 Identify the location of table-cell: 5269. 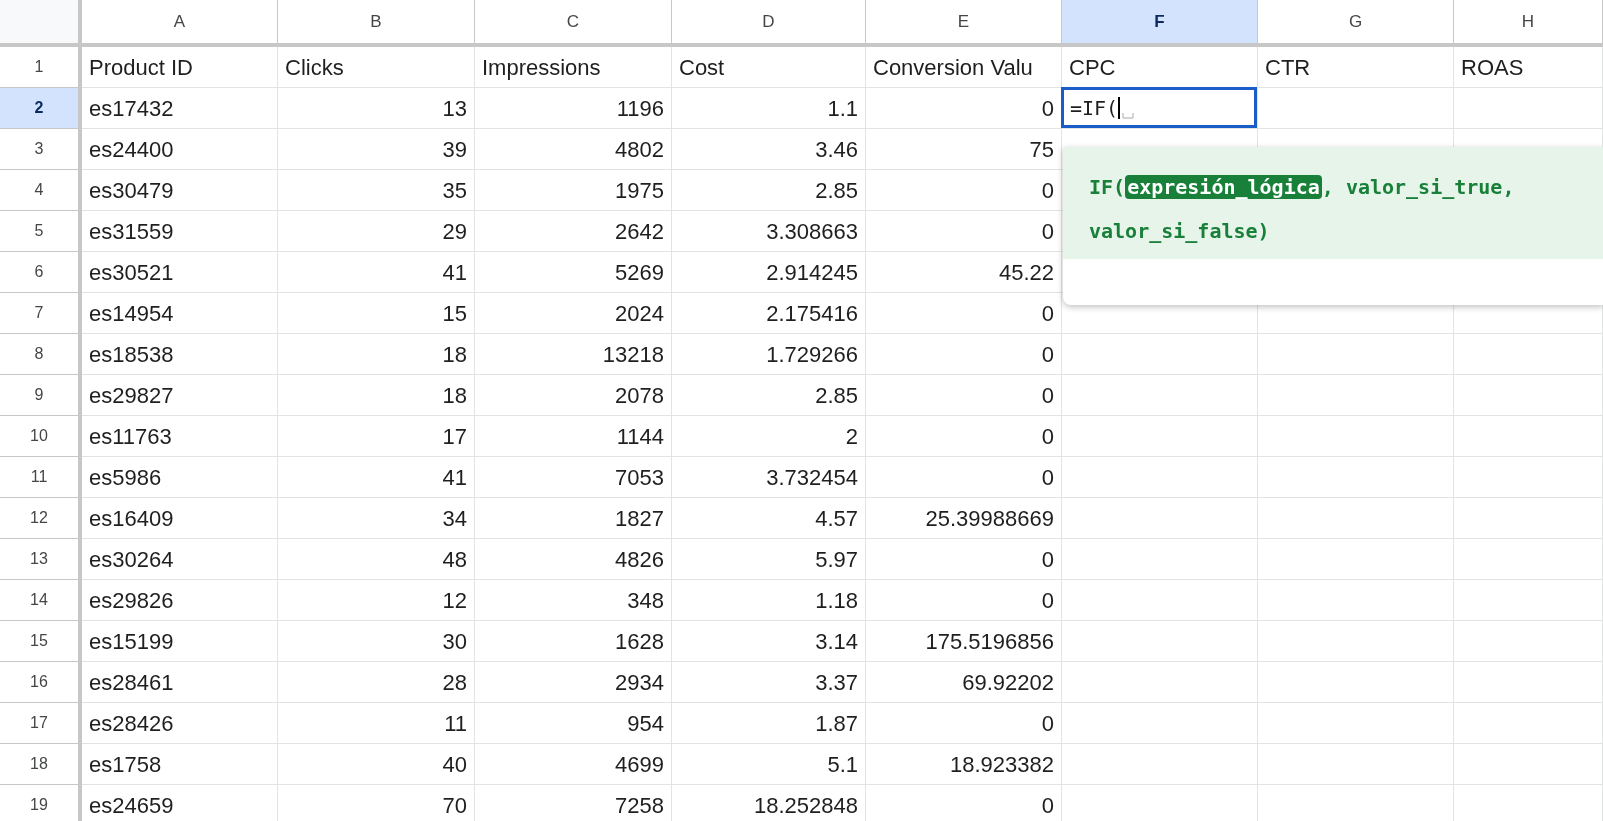
(573, 272).